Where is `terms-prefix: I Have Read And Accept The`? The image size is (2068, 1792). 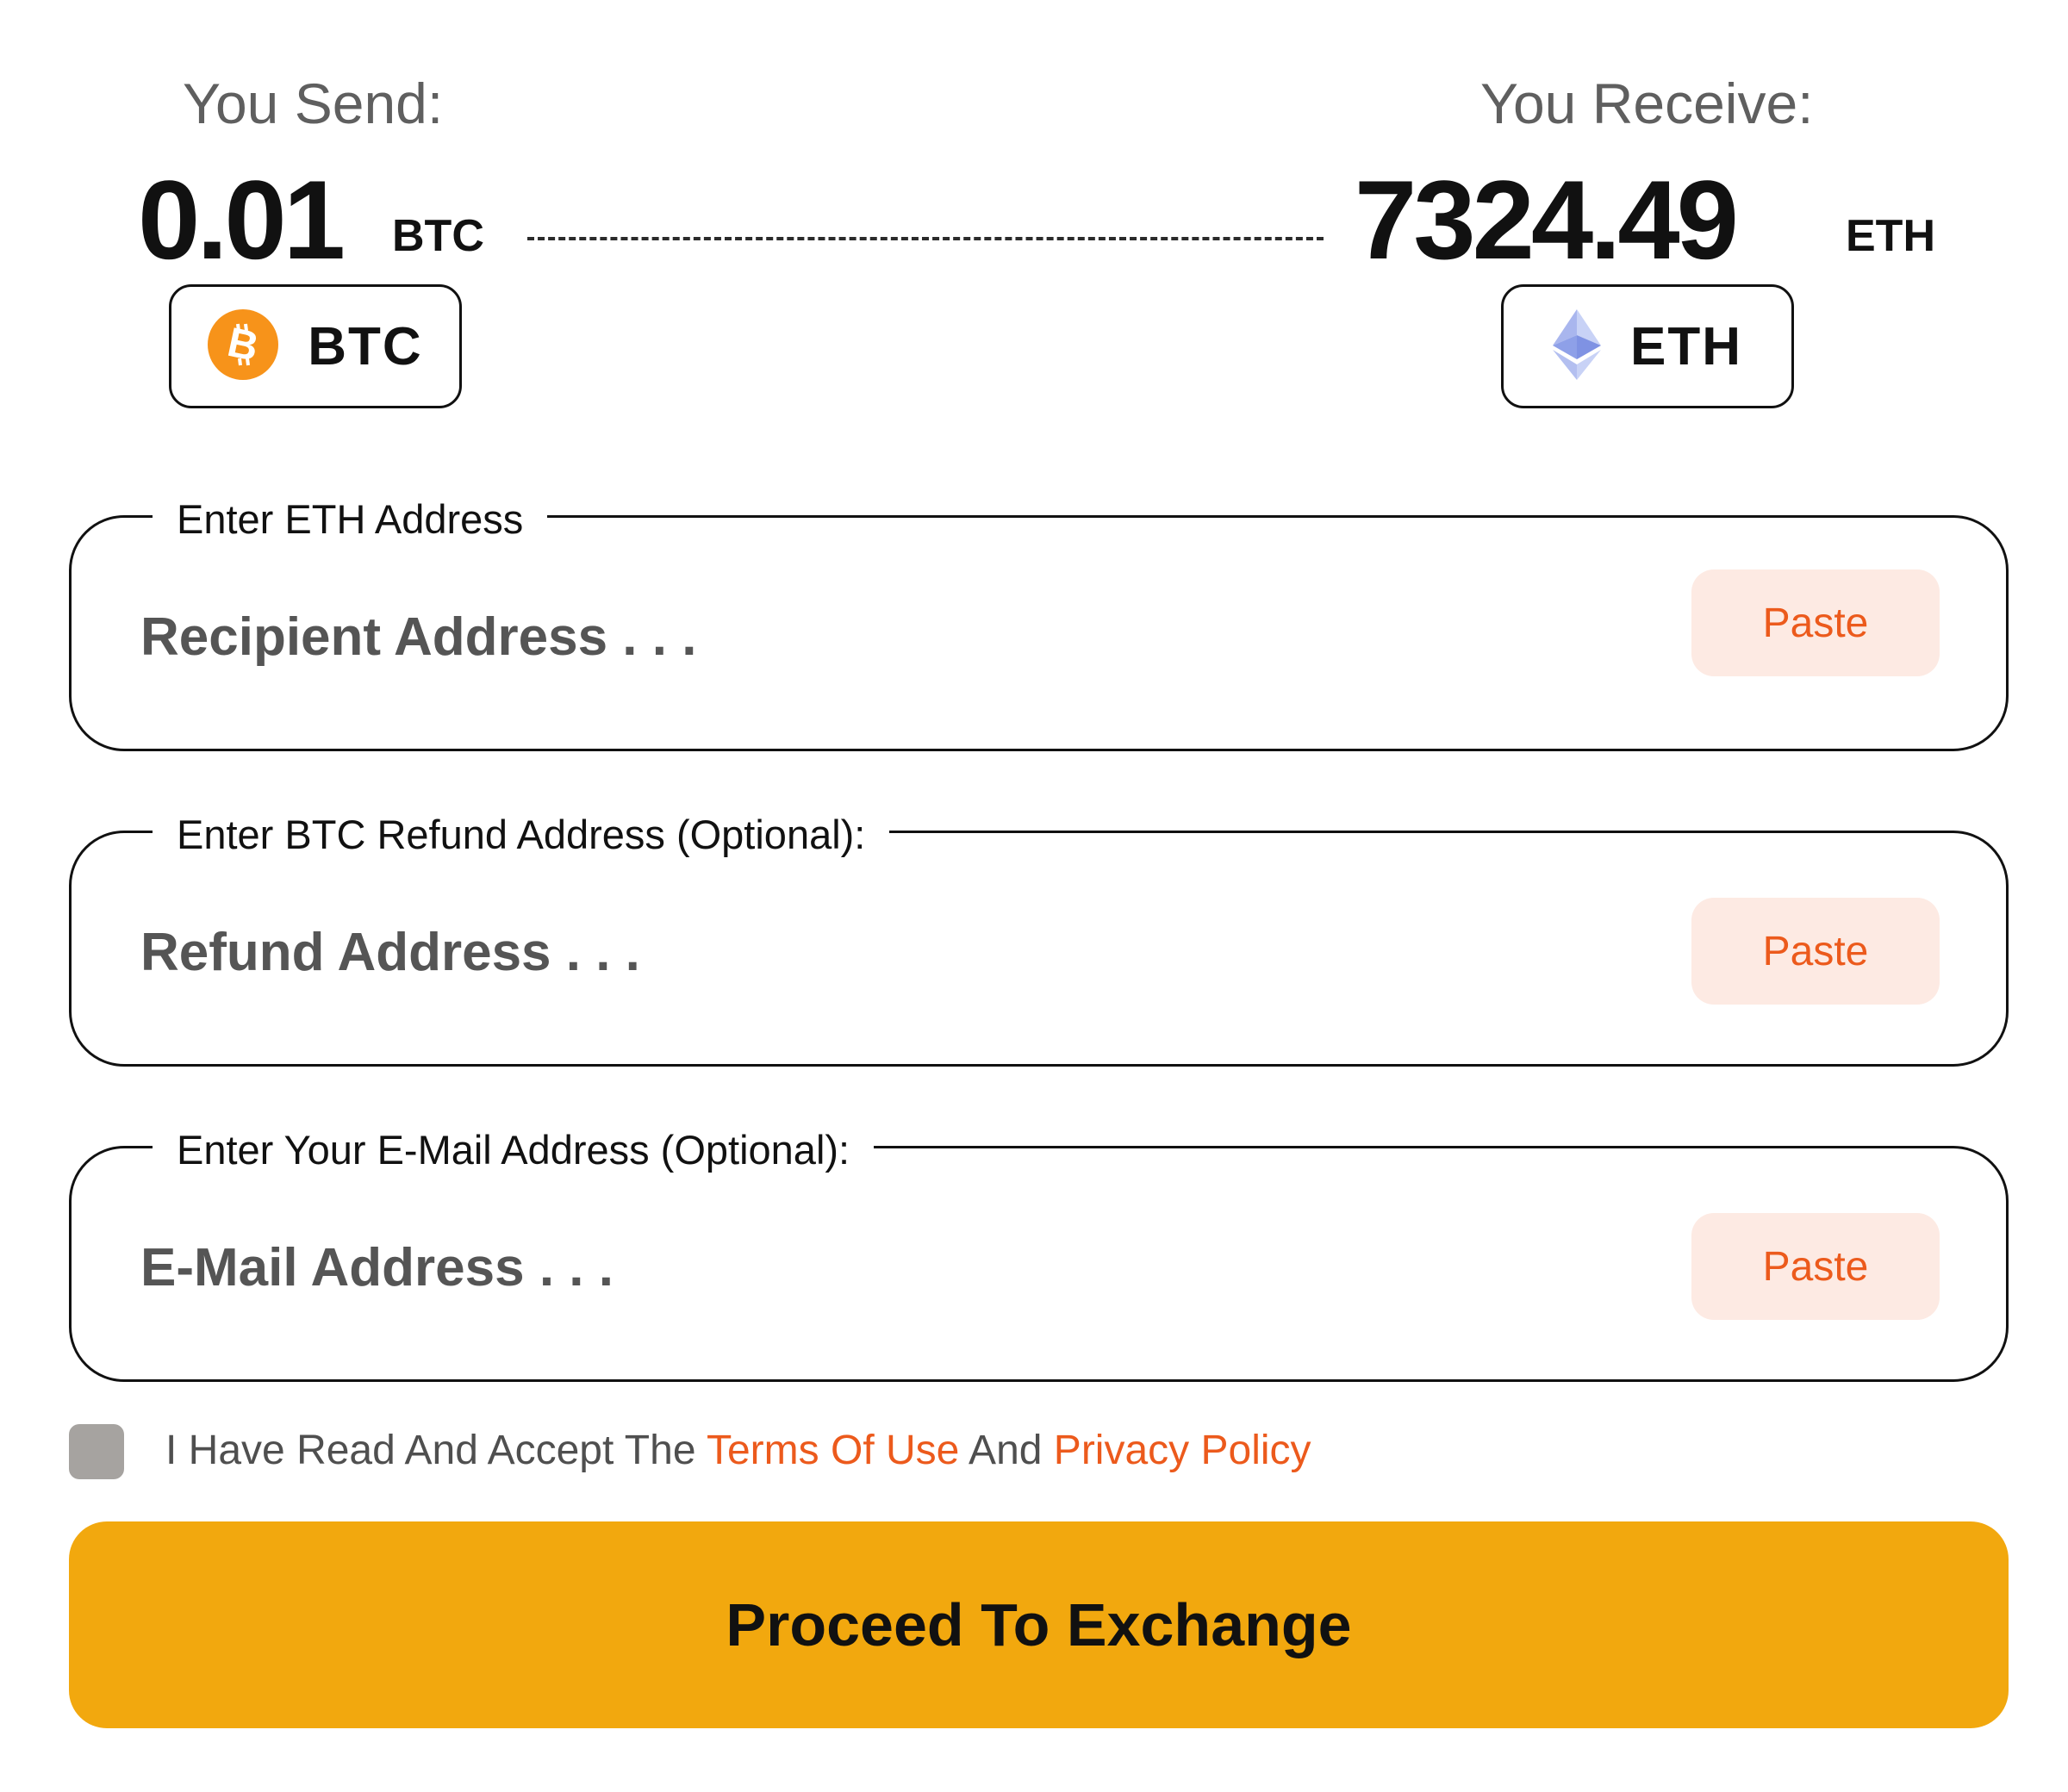 terms-prefix: I Have Read And Accept The is located at coordinates (436, 1451).